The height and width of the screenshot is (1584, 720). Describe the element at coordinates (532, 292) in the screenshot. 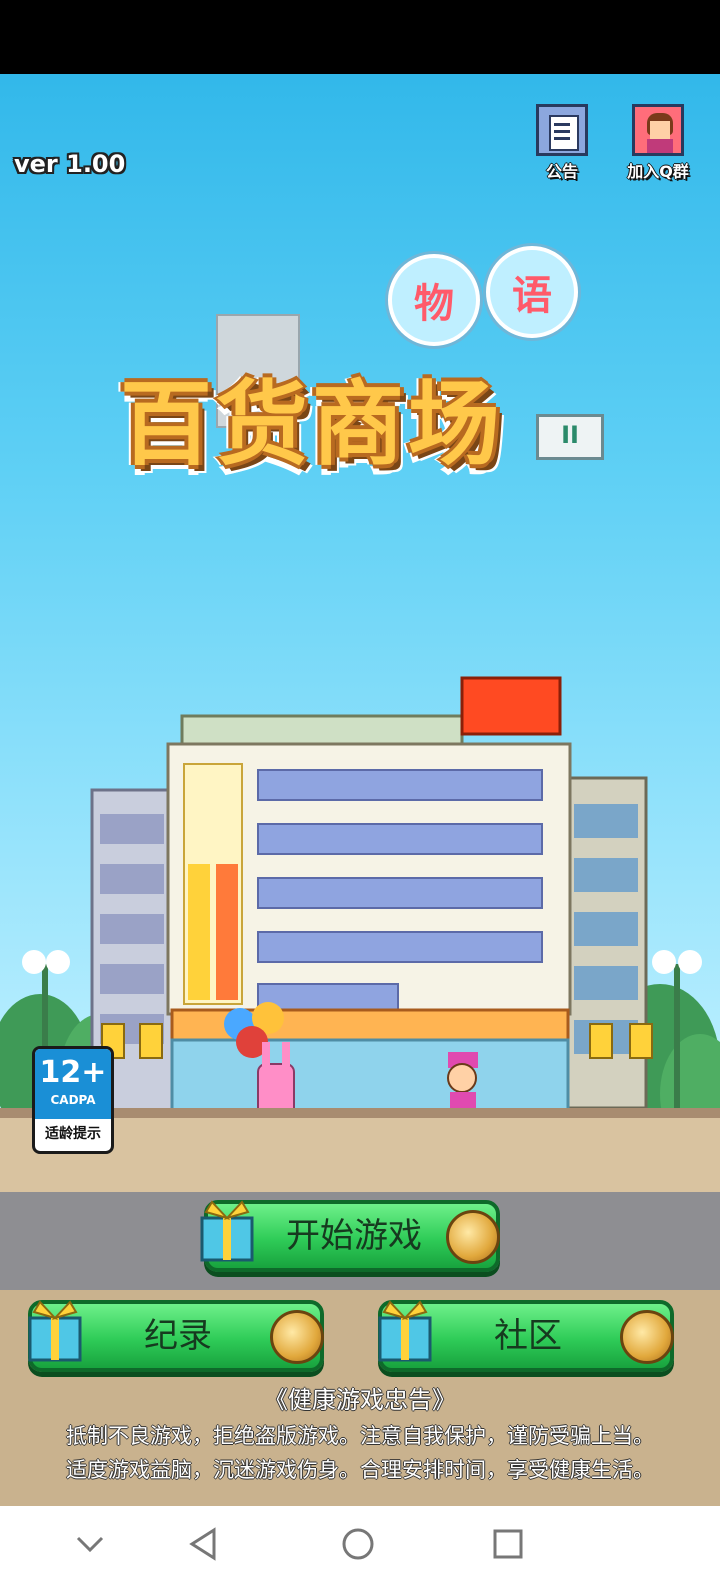

I see `logo-bubble-2: 语` at that location.